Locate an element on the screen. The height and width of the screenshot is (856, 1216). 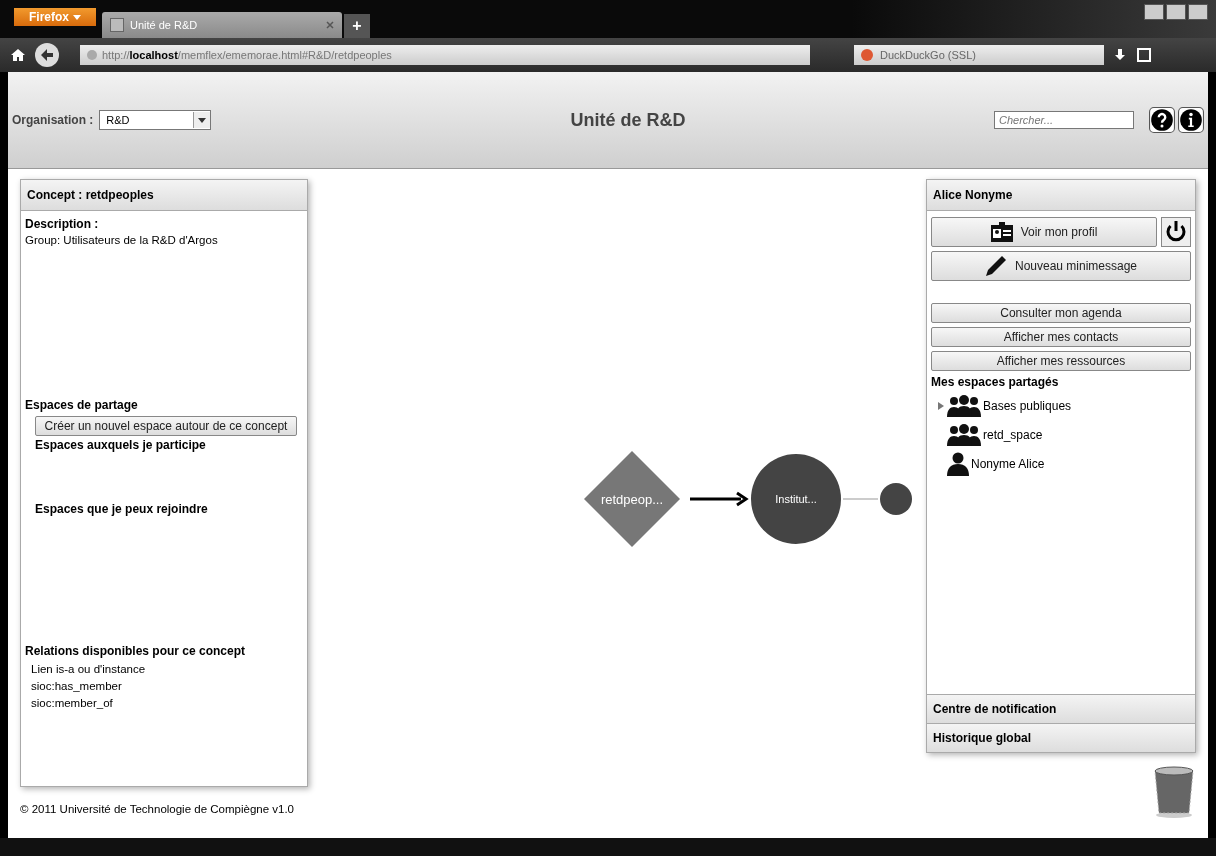
person-icon is located at coordinates (958, 463).